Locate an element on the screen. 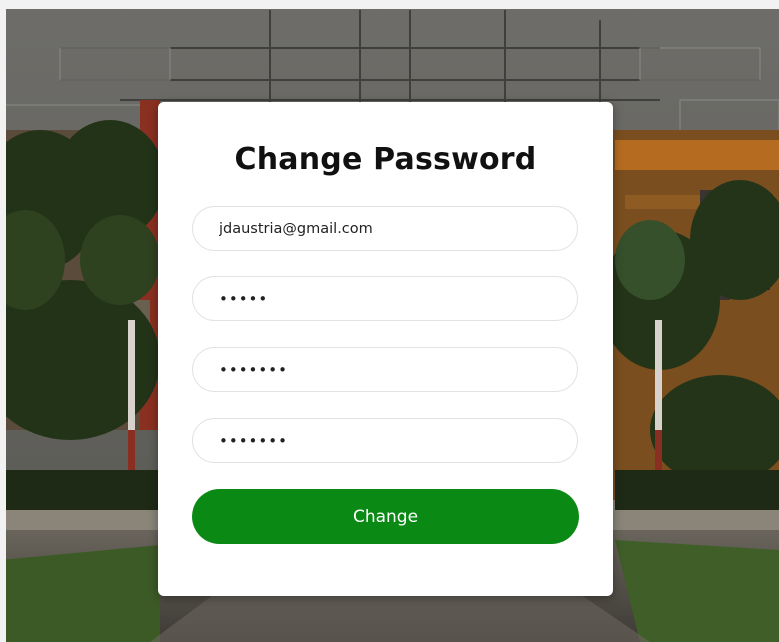  card-title: Change Password is located at coordinates (385, 159).